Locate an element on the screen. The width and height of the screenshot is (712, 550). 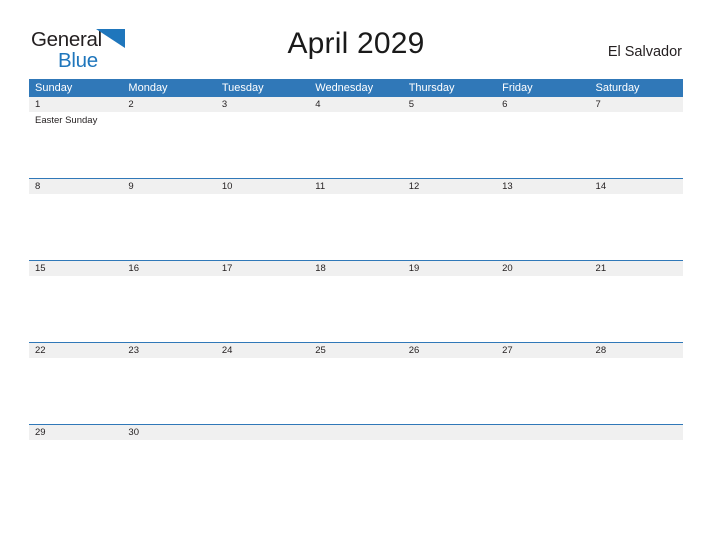
day-cell: 30 is located at coordinates (168, 465).